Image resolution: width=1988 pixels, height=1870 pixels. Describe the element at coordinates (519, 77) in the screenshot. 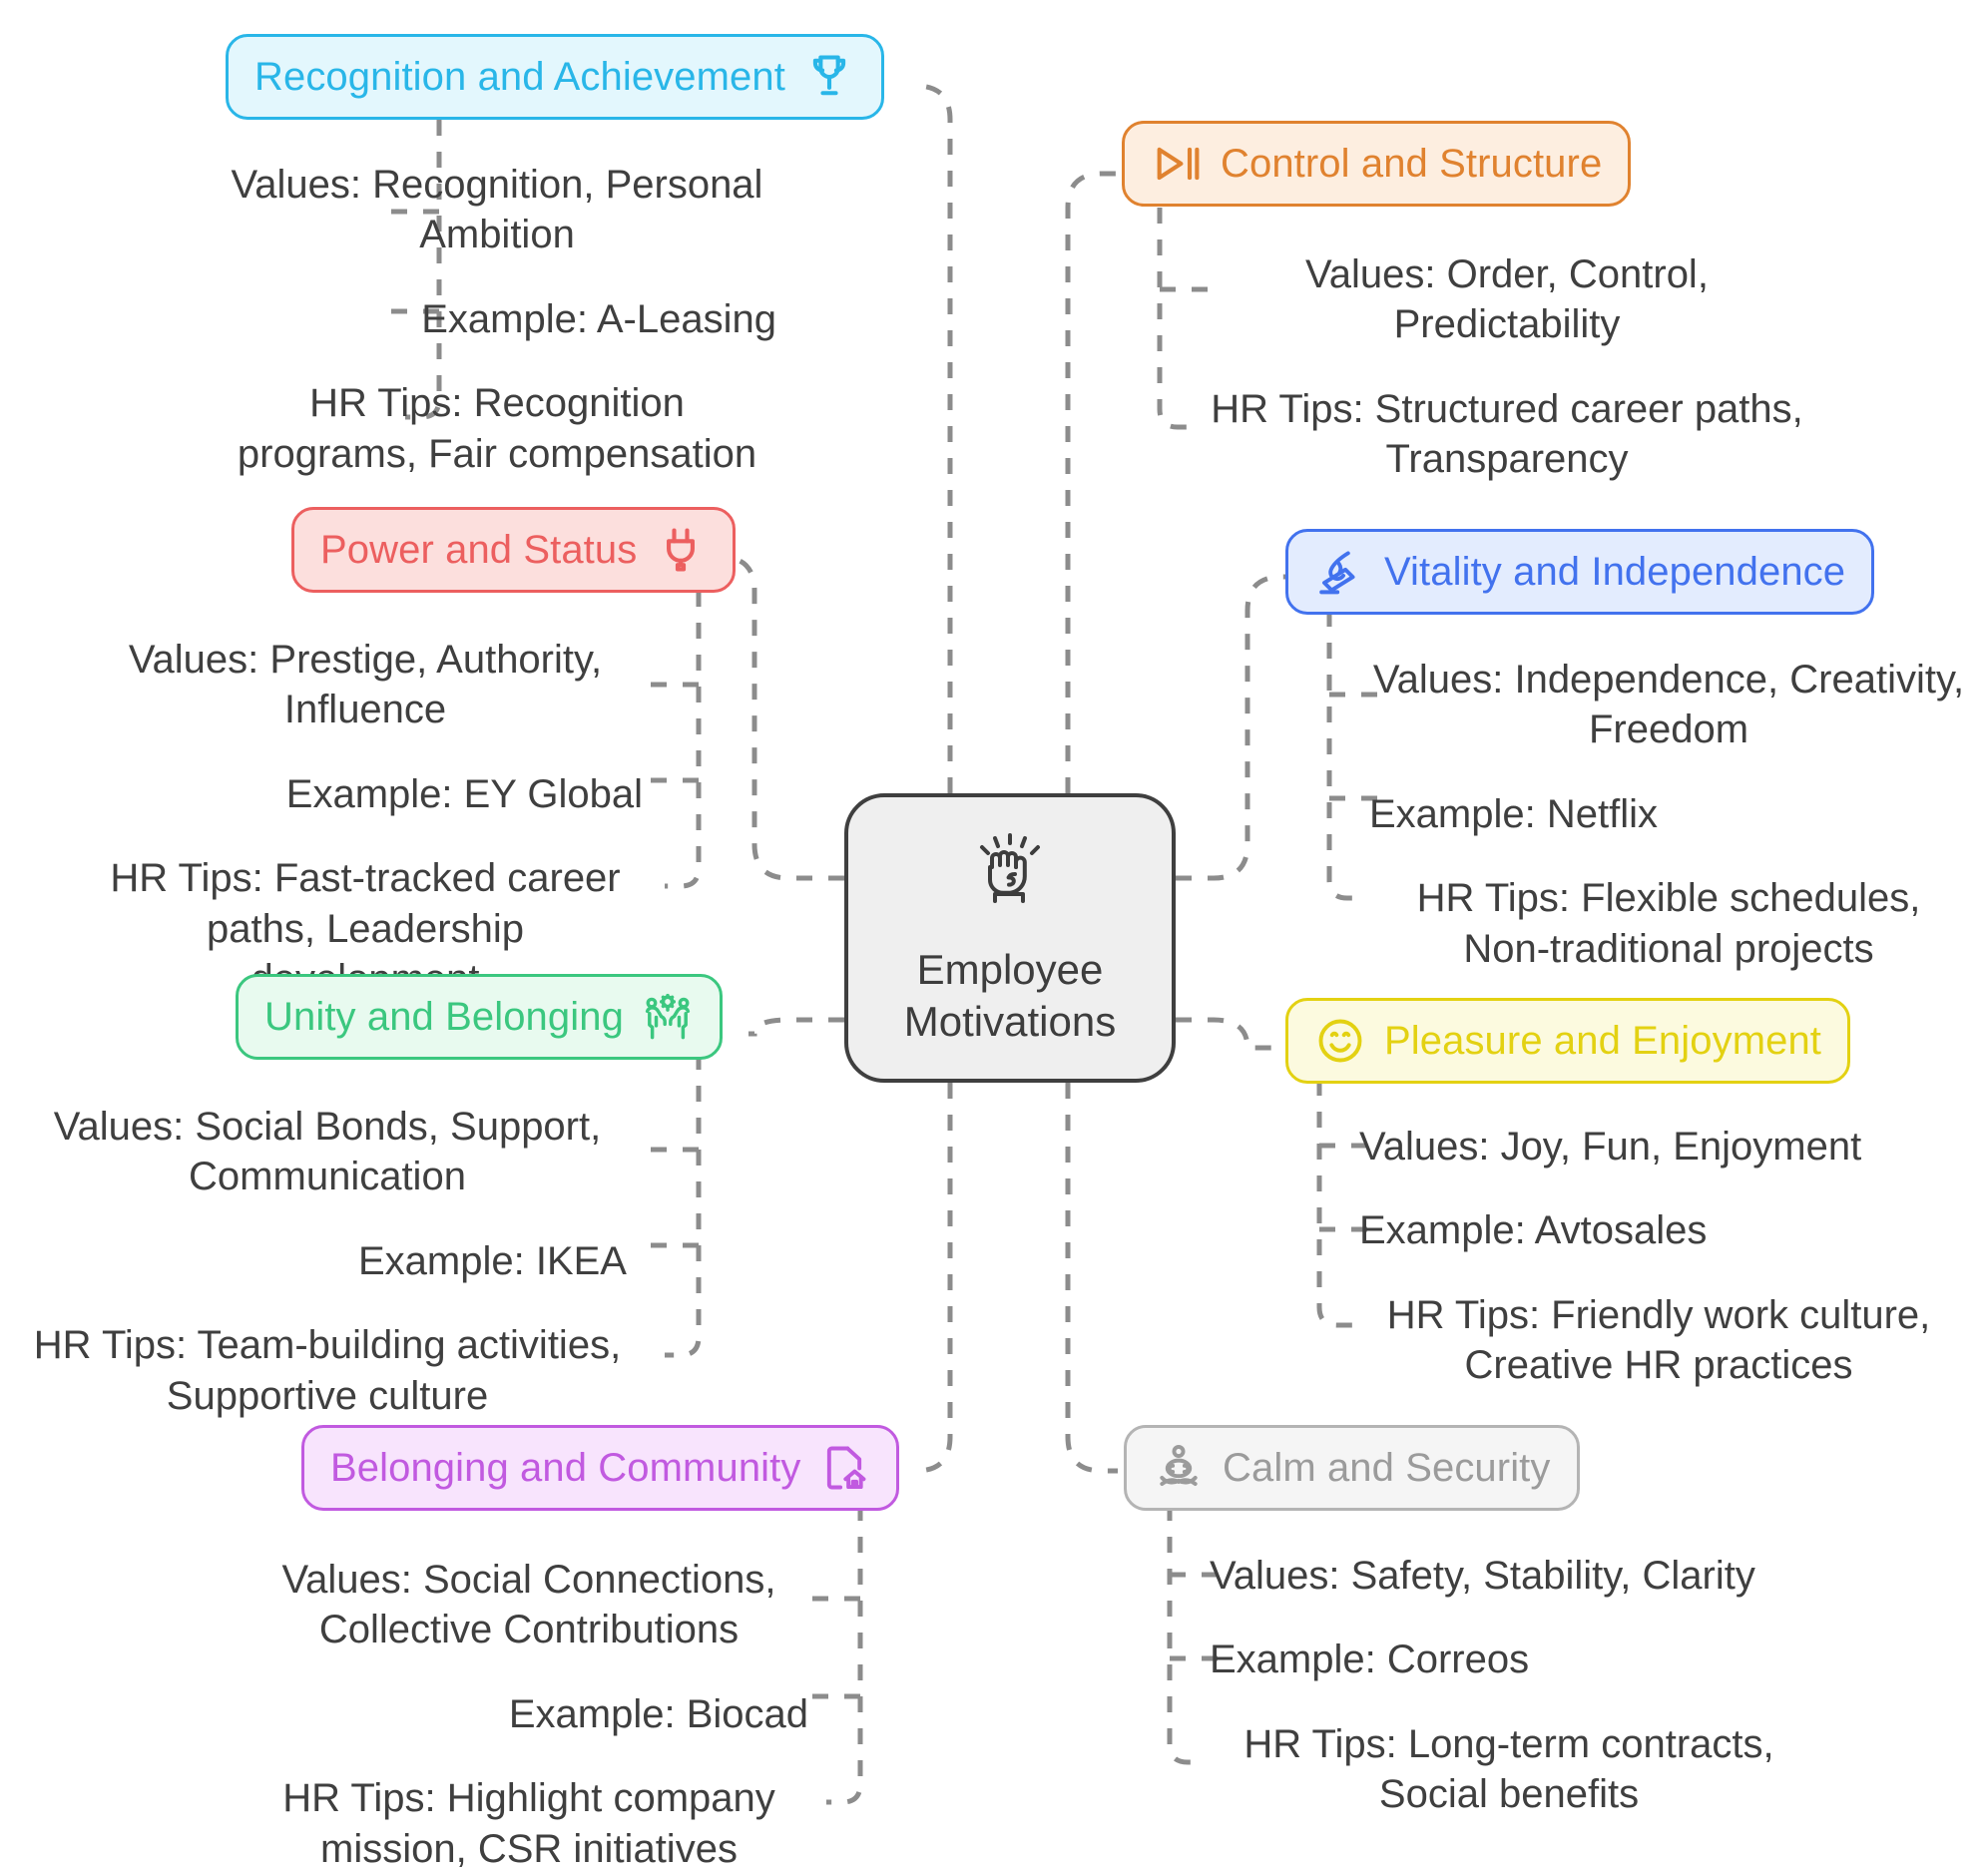

I see `branch-label: Recognition and Achievement` at that location.